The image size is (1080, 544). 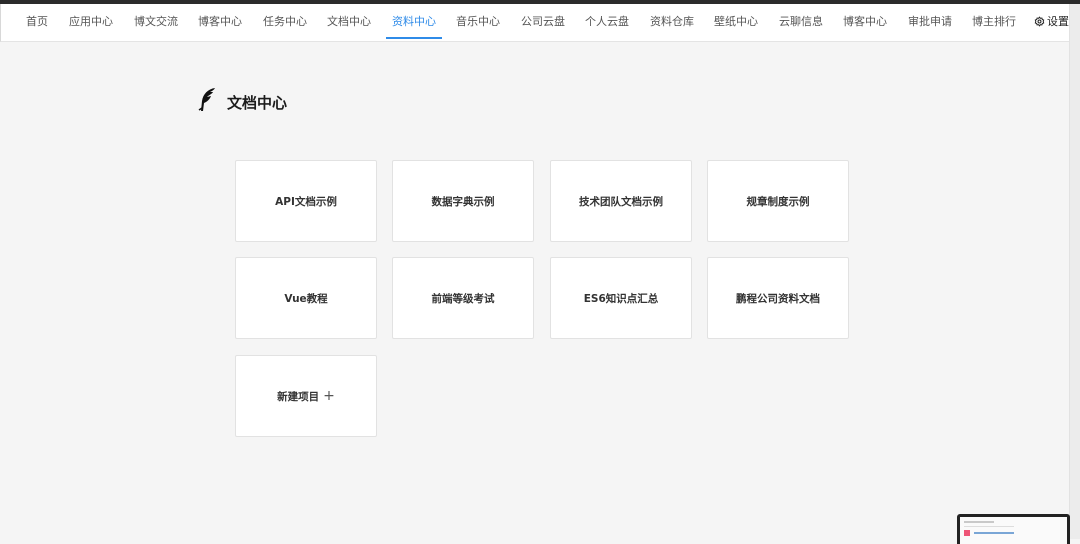 I want to click on nav-item-cloud-chat: 云聊信息, so click(x=801, y=23).